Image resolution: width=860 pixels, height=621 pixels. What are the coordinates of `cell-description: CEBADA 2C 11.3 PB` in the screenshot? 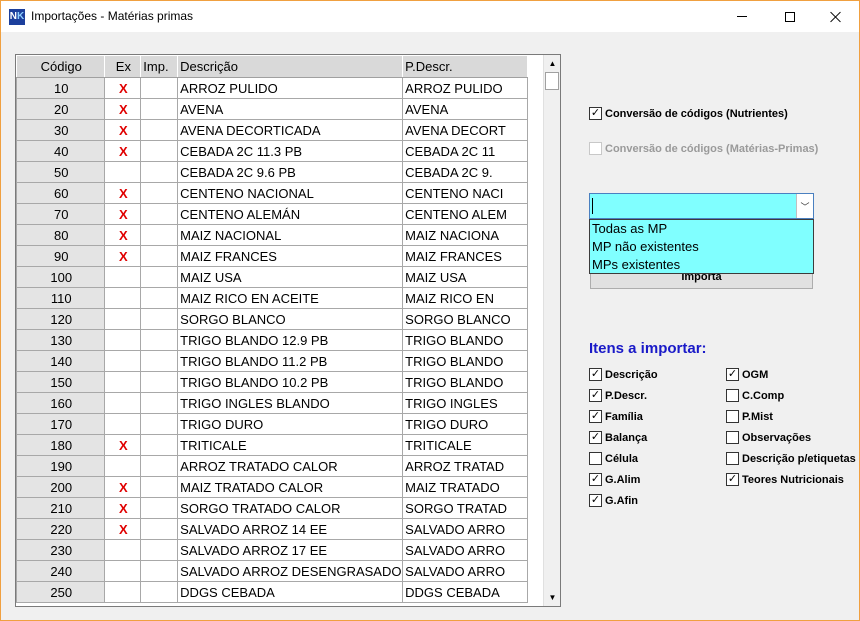 It's located at (290, 151).